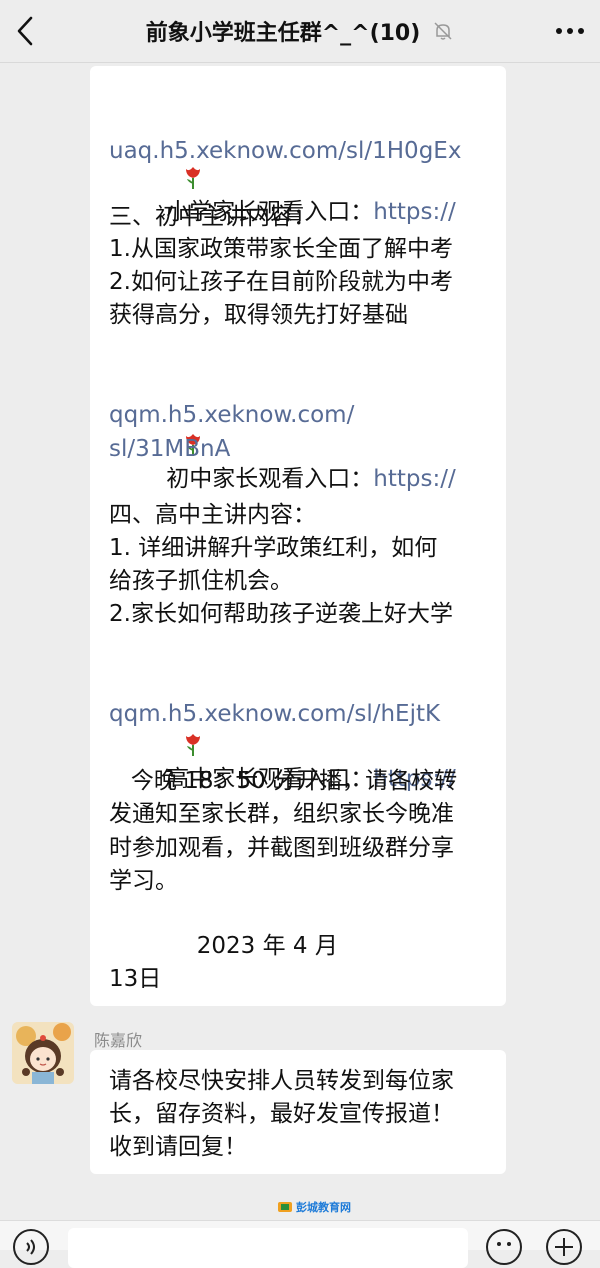 This screenshot has height=1268, width=600. What do you see at coordinates (268, 1248) in the screenshot?
I see `message-input` at bounding box center [268, 1248].